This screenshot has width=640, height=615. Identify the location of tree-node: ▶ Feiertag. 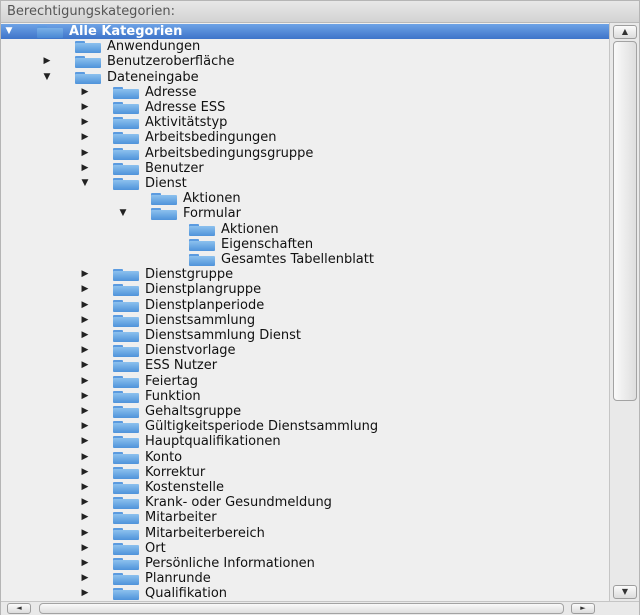
(305, 381).